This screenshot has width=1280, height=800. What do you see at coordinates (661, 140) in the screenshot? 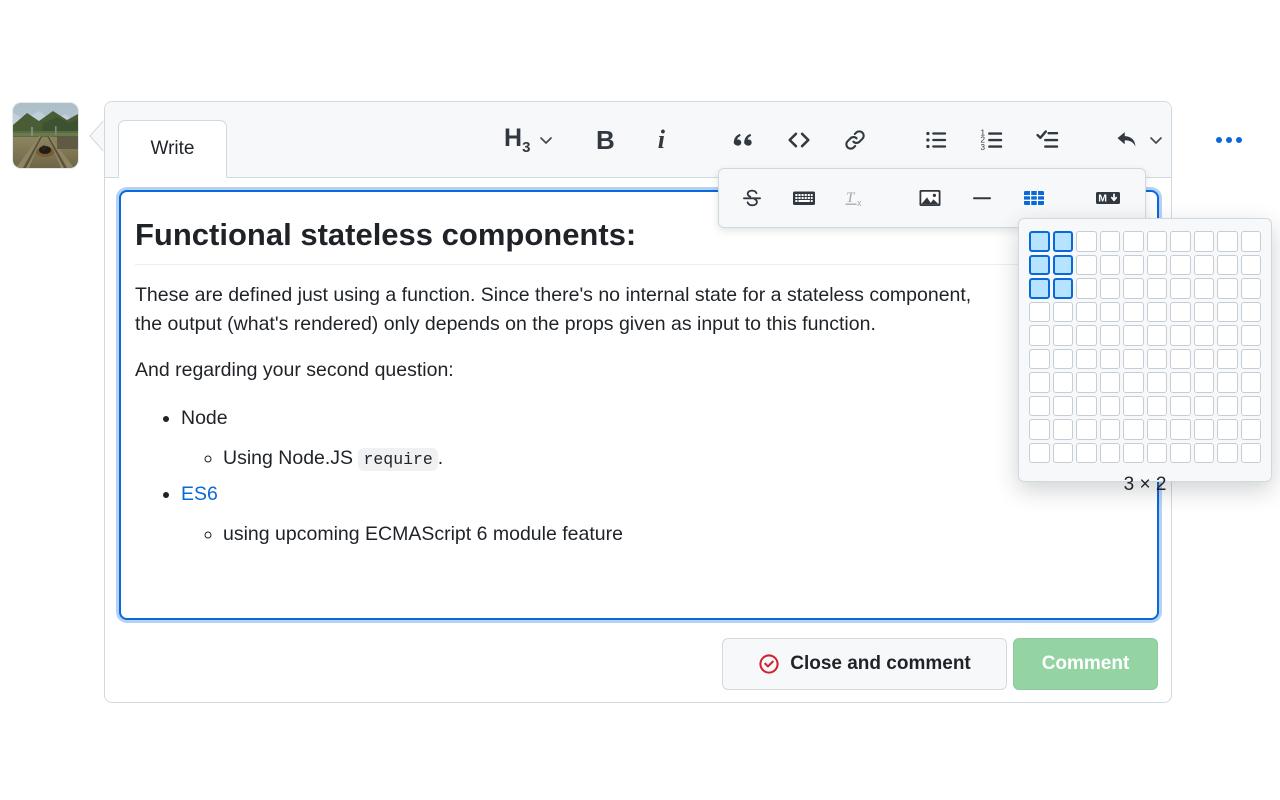
I see `italic-button: i` at bounding box center [661, 140].